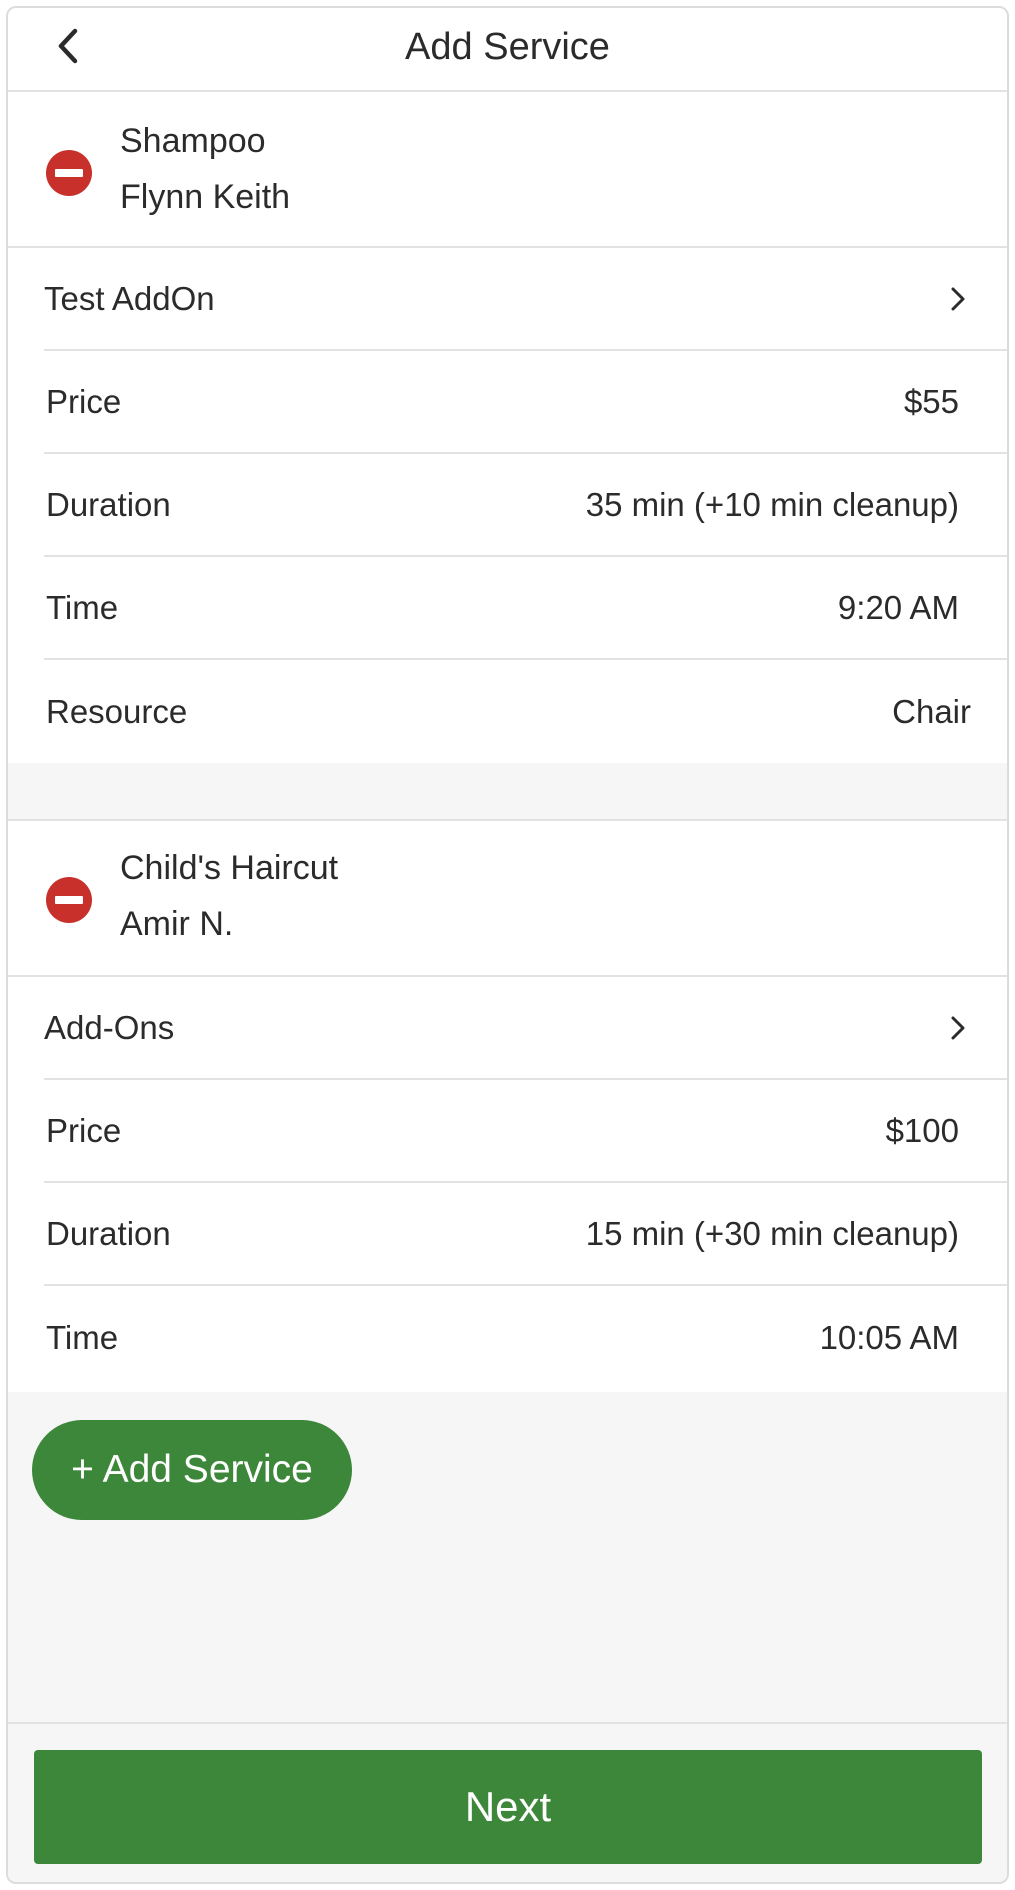  What do you see at coordinates (525, 402) in the screenshot?
I see `price-row: Price $55` at bounding box center [525, 402].